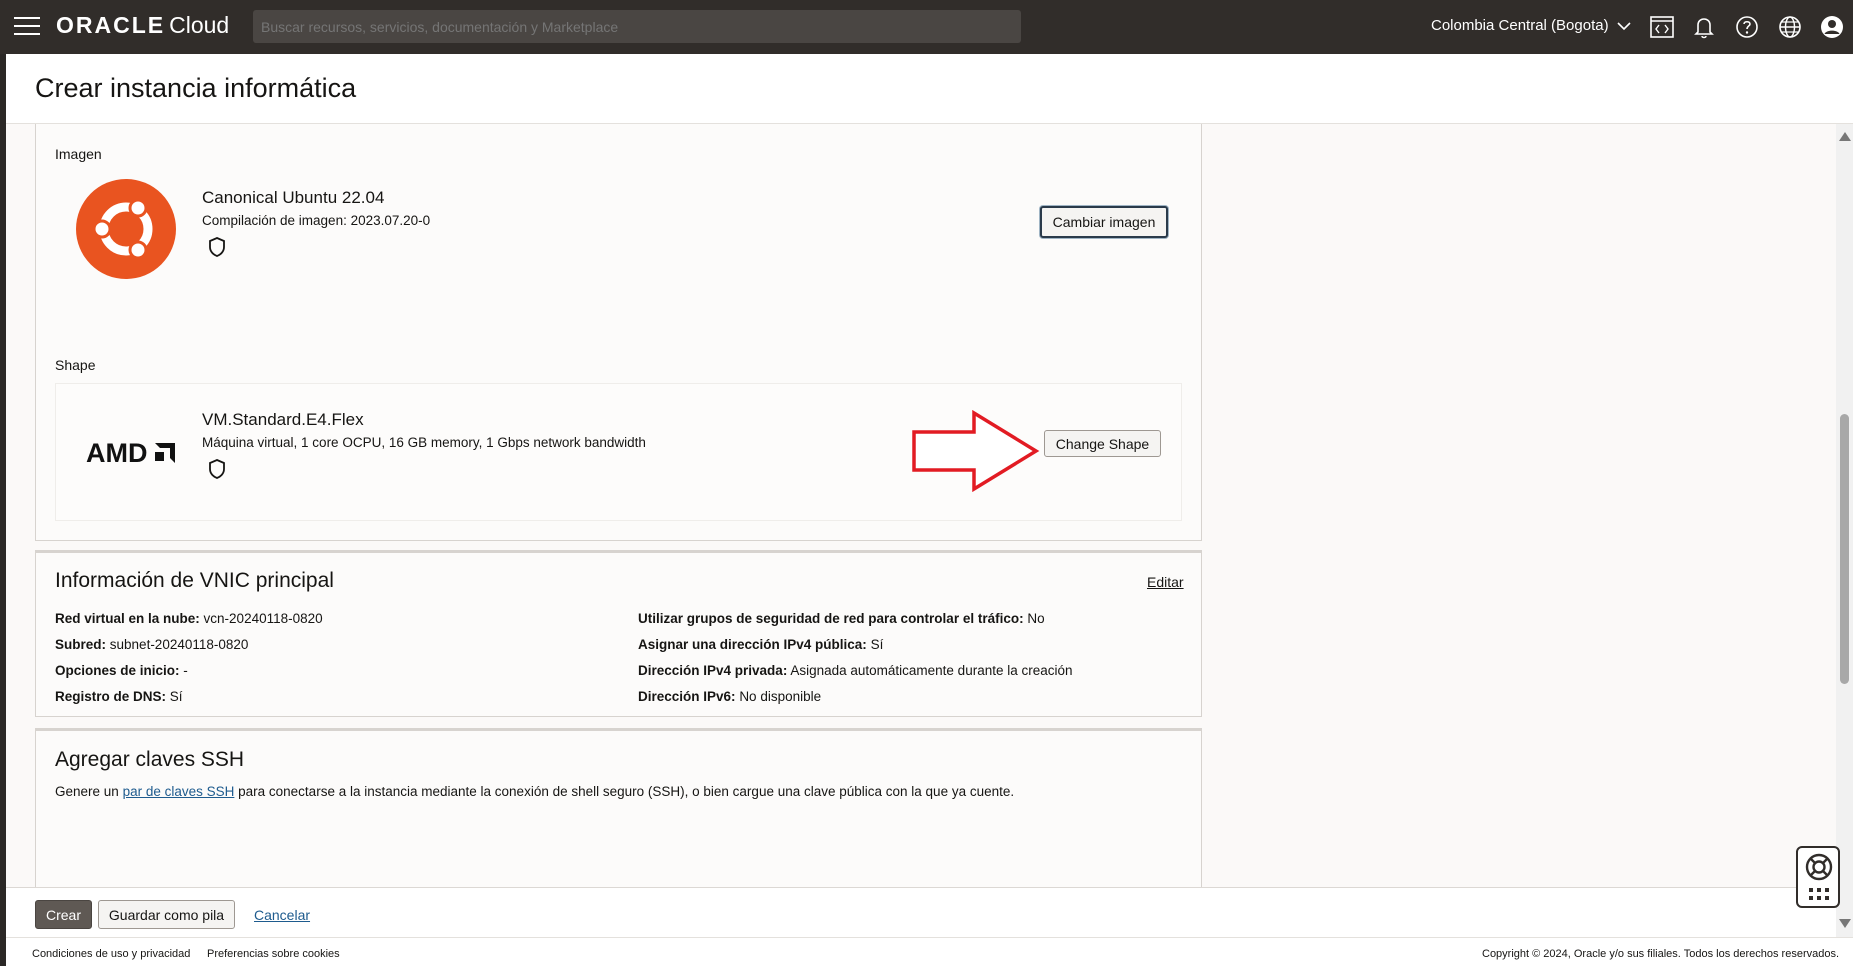  Describe the element at coordinates (119, 696) in the screenshot. I see `vnic-field: Registro de DNS: Sí` at that location.